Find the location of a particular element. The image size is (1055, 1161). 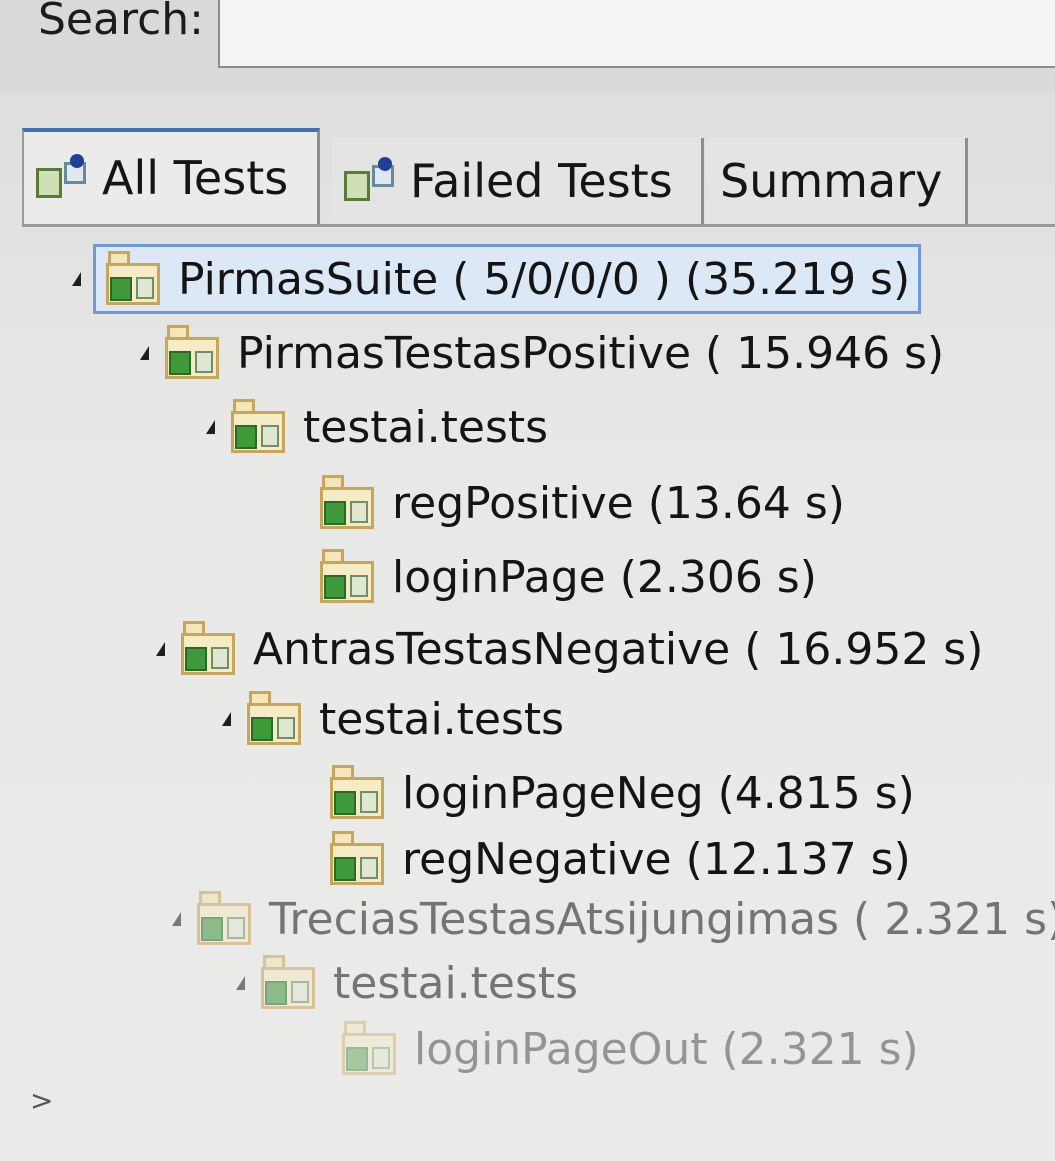

test-suite-icon is located at coordinates (133, 279).